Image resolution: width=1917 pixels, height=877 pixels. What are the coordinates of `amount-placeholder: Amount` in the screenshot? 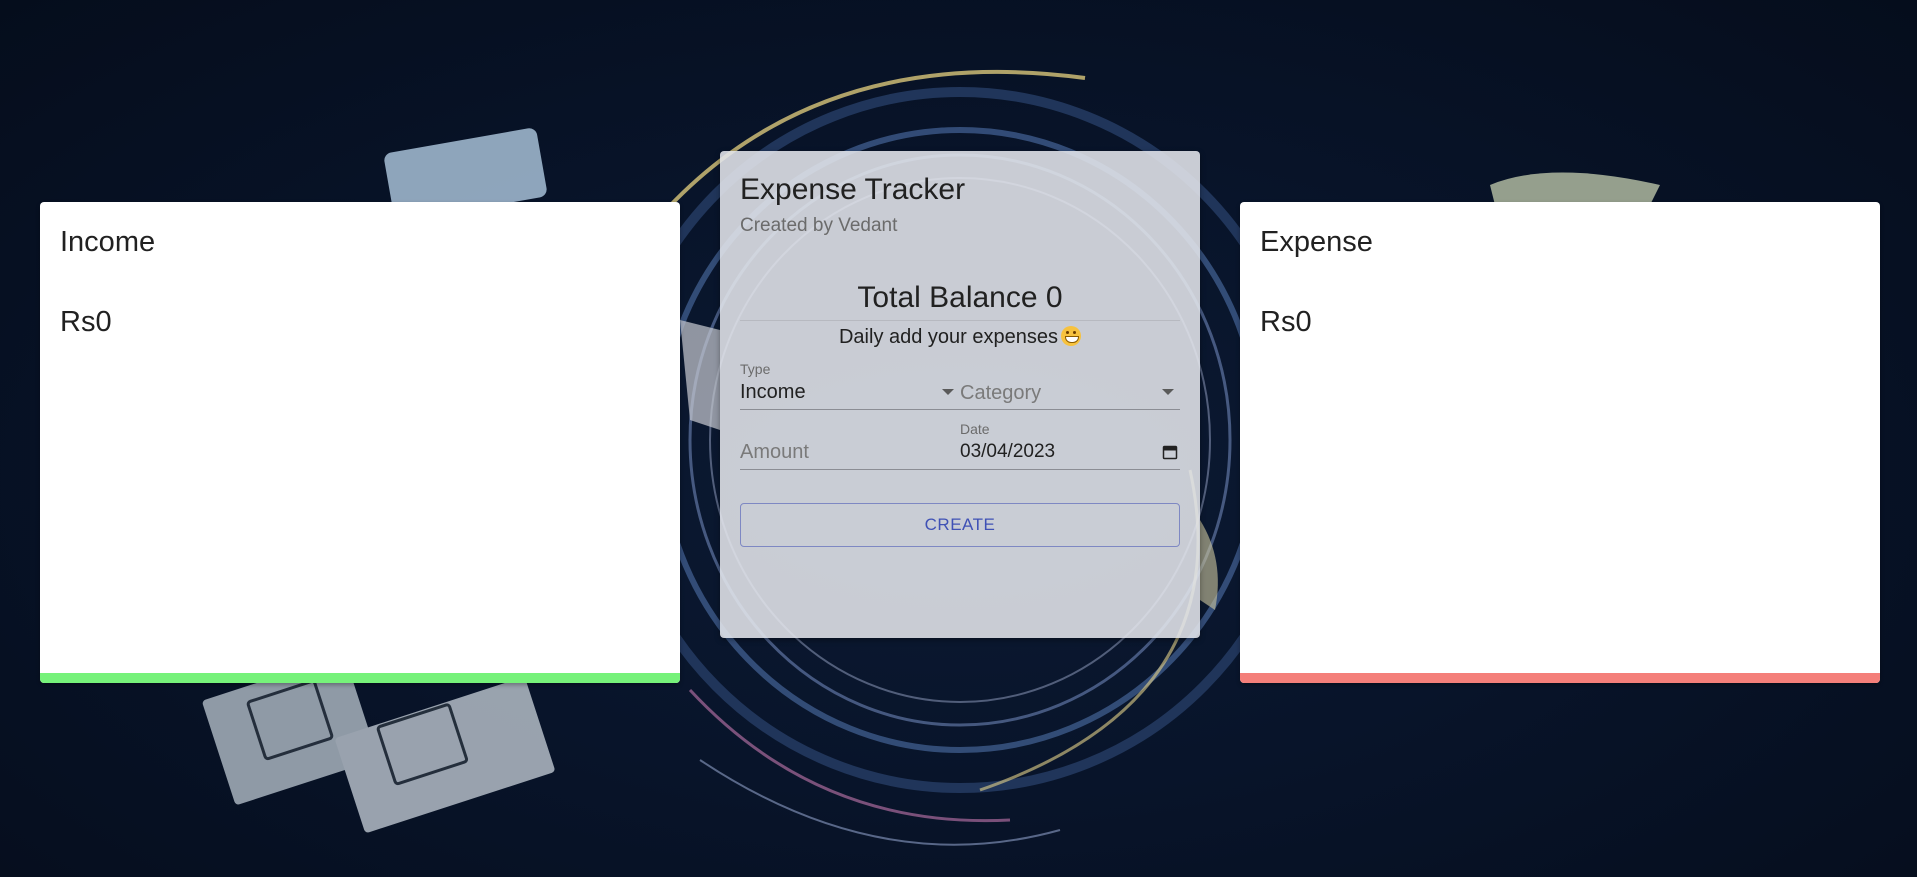 It's located at (774, 452).